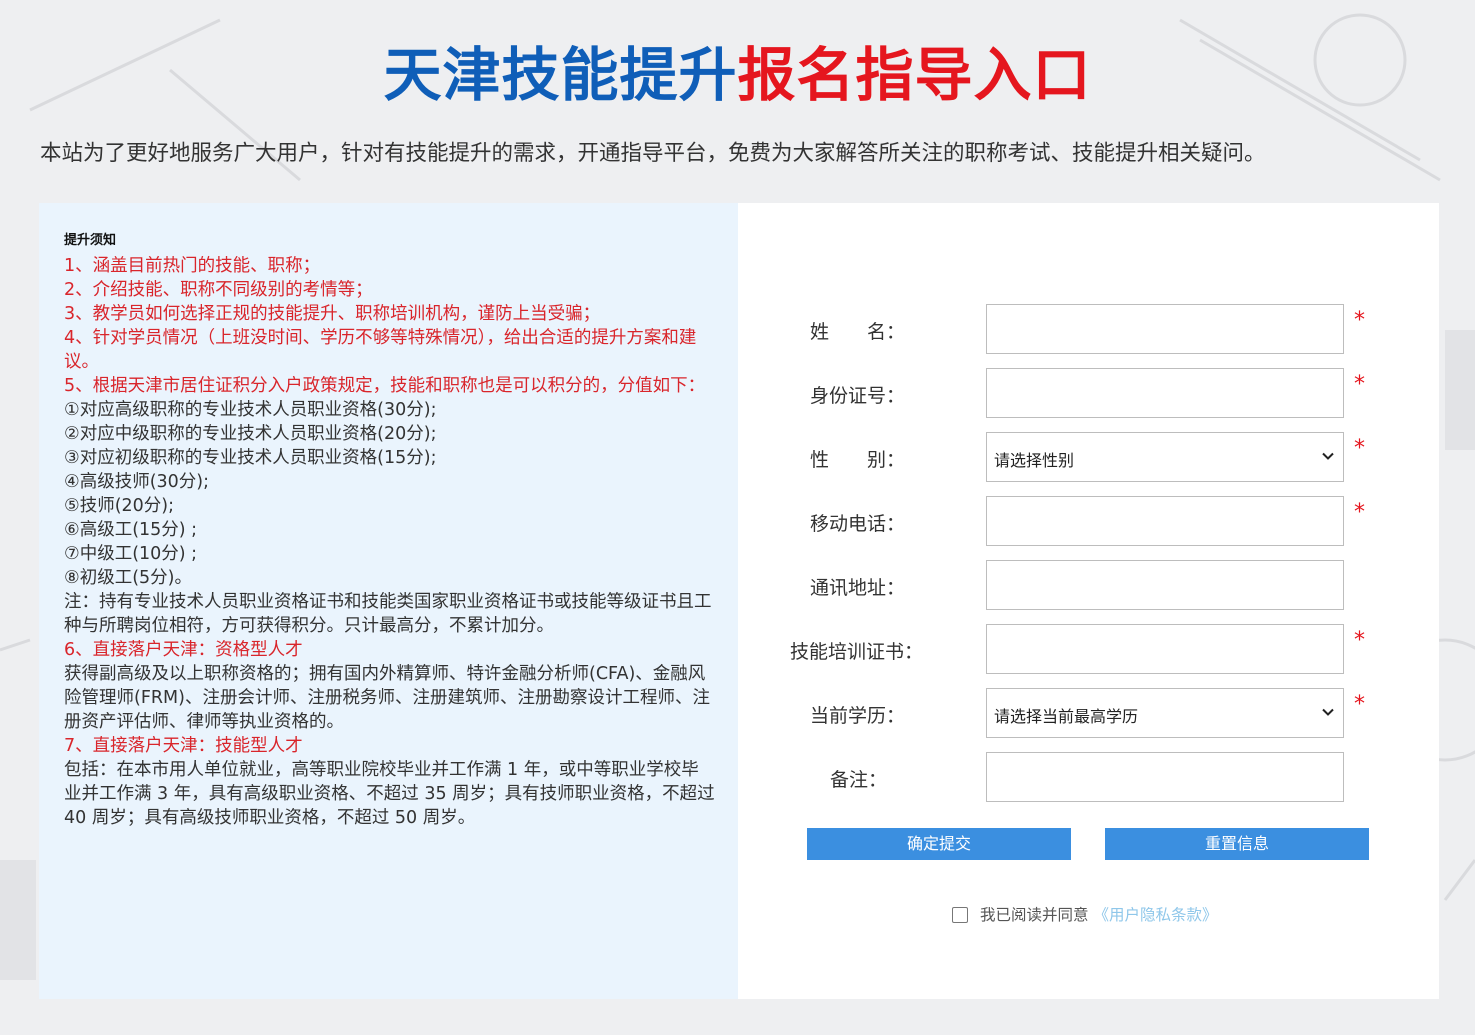  Describe the element at coordinates (192, 266) in the screenshot. I see `notice-line: 1、涵盖目前热门的技能、职称；` at that location.